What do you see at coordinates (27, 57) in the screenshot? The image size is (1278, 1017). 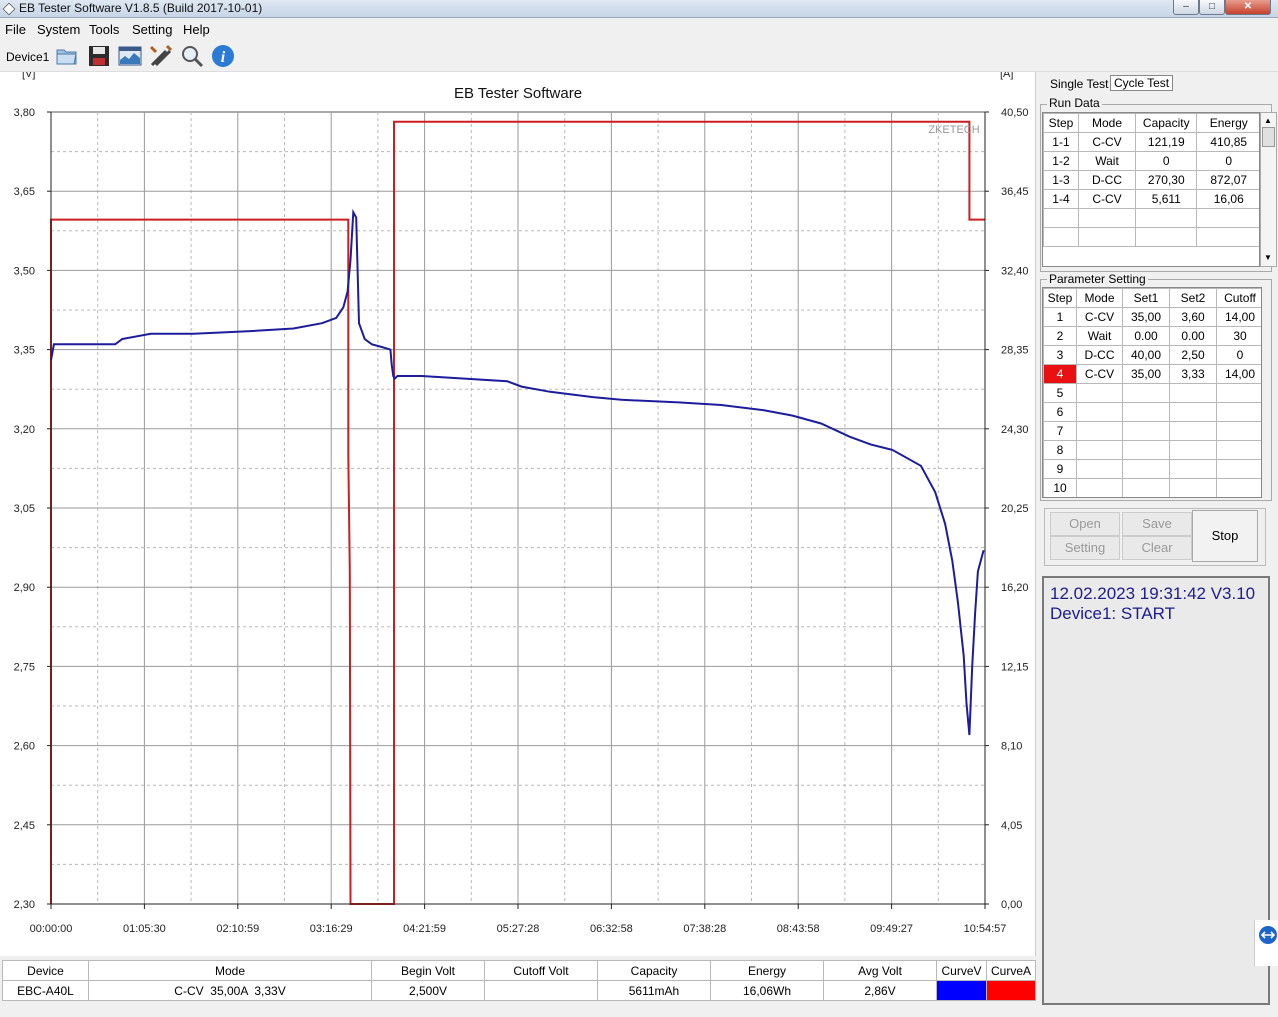 I see `device-label: Device1` at bounding box center [27, 57].